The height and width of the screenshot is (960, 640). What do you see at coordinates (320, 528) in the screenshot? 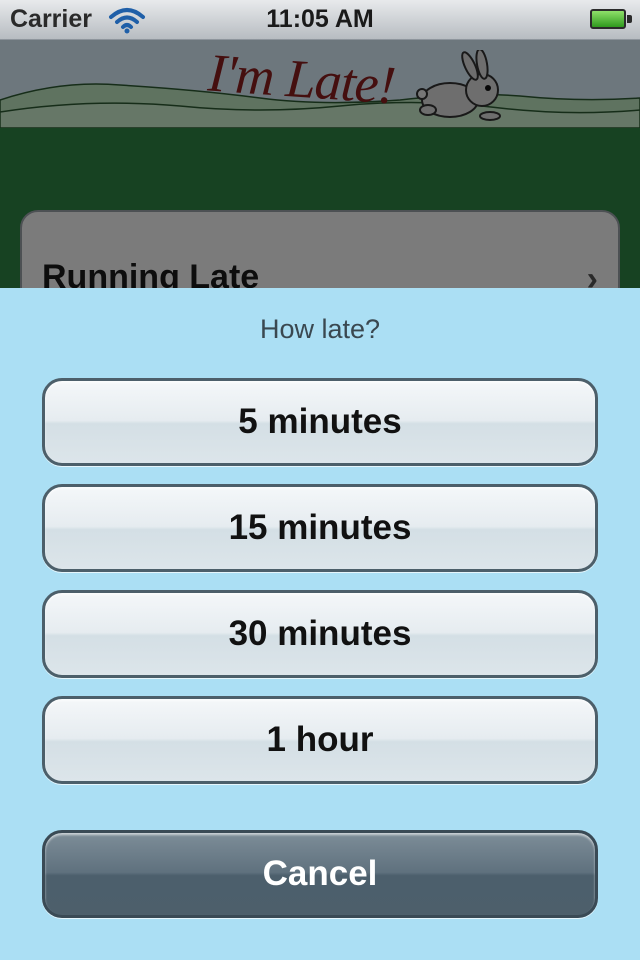
I see `option-15-minutes-button: 15 minutes` at bounding box center [320, 528].